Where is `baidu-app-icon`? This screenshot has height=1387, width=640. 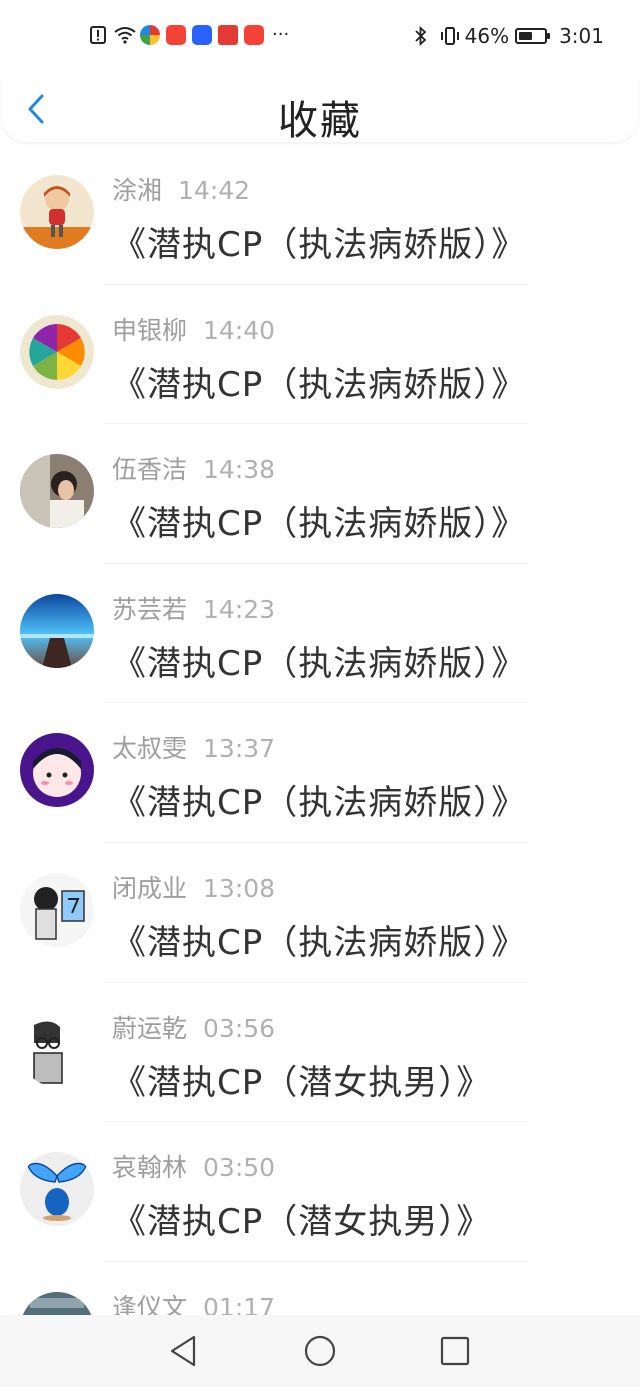 baidu-app-icon is located at coordinates (202, 34).